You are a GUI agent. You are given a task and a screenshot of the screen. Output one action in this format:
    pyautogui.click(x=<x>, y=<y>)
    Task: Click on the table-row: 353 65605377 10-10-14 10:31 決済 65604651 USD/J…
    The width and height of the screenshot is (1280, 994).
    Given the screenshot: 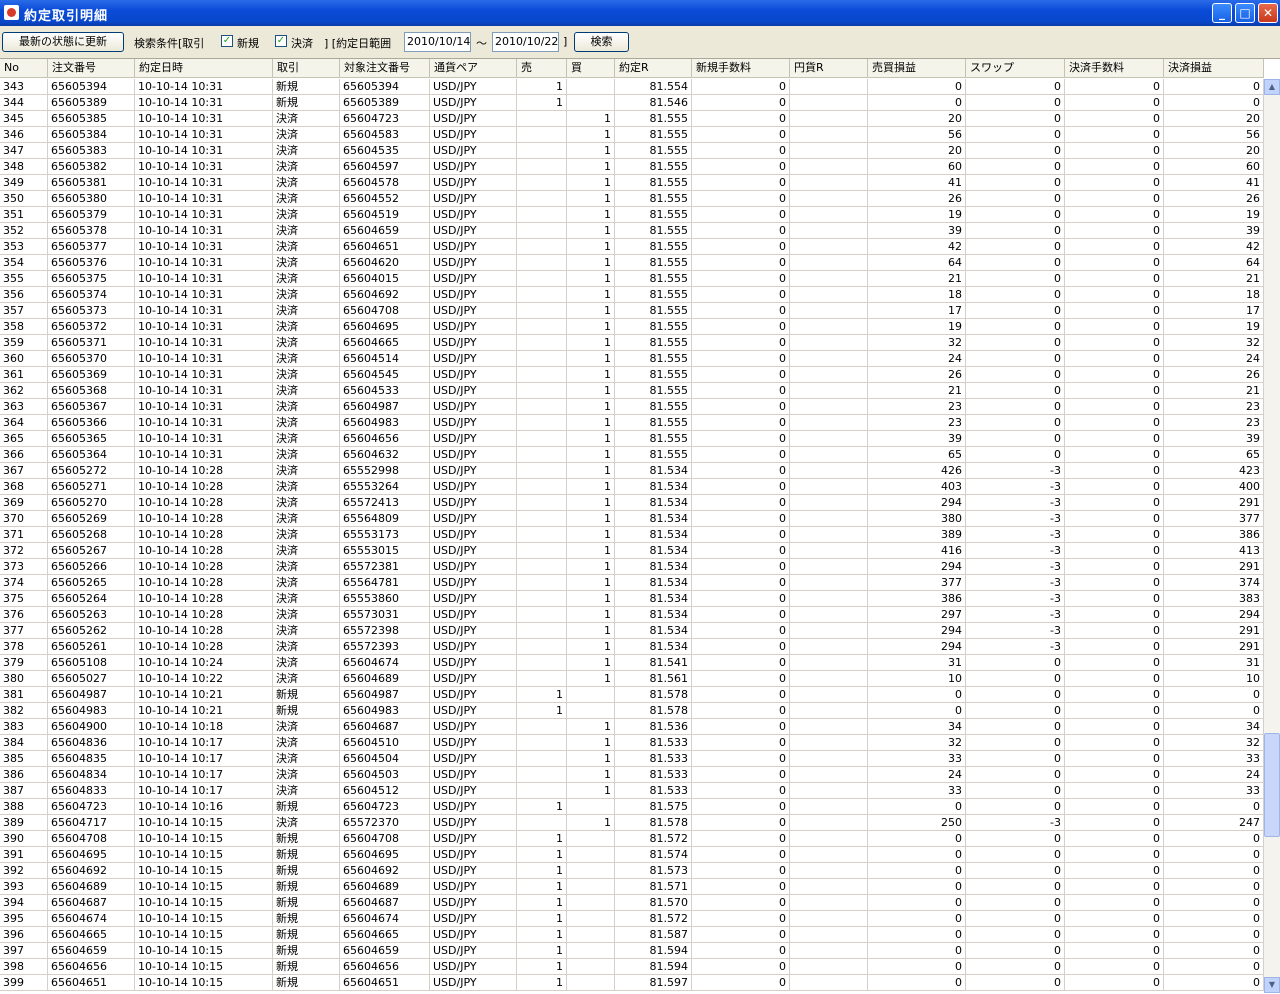 What is the action you would take?
    pyautogui.click(x=632, y=247)
    